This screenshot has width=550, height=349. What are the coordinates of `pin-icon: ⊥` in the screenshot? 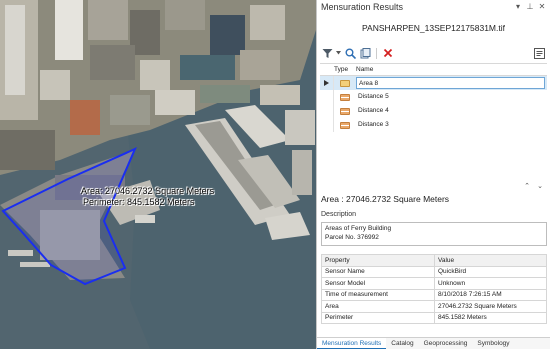 It's located at (530, 7).